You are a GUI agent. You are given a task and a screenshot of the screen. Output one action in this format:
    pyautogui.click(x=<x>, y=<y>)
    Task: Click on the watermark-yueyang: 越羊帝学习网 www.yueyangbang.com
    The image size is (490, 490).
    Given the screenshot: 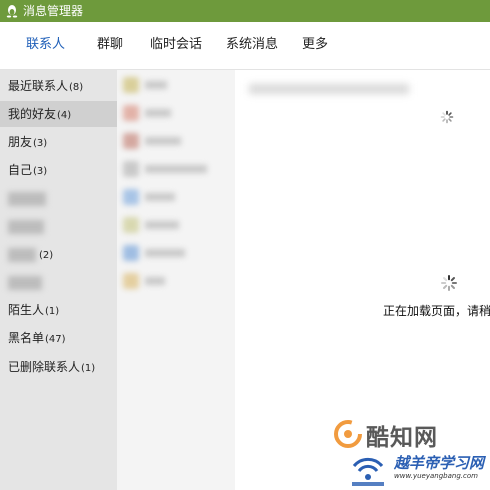 What is the action you would take?
    pyautogui.click(x=418, y=468)
    